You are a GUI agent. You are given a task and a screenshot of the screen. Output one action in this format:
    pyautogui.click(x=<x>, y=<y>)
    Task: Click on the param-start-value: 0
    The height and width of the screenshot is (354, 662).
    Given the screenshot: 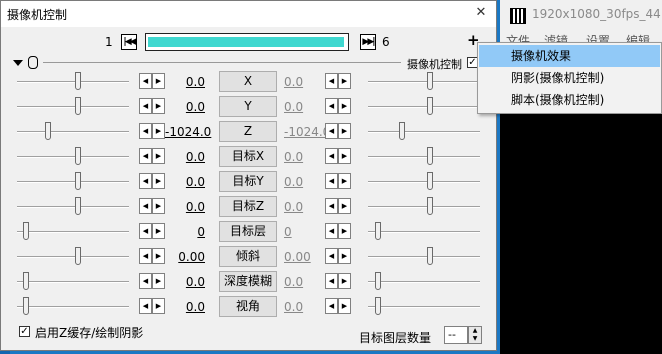 What is the action you would take?
    pyautogui.click(x=185, y=232)
    